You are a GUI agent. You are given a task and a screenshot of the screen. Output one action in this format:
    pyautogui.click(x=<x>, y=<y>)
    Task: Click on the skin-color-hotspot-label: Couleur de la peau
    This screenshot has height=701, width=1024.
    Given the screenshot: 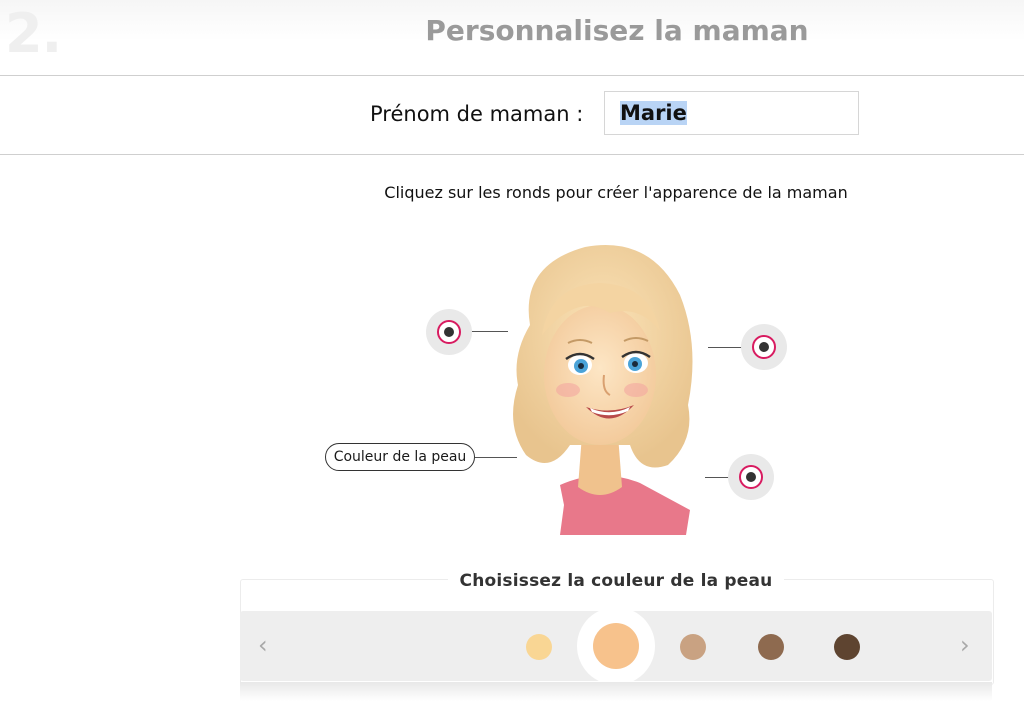 What is the action you would take?
    pyautogui.click(x=400, y=457)
    